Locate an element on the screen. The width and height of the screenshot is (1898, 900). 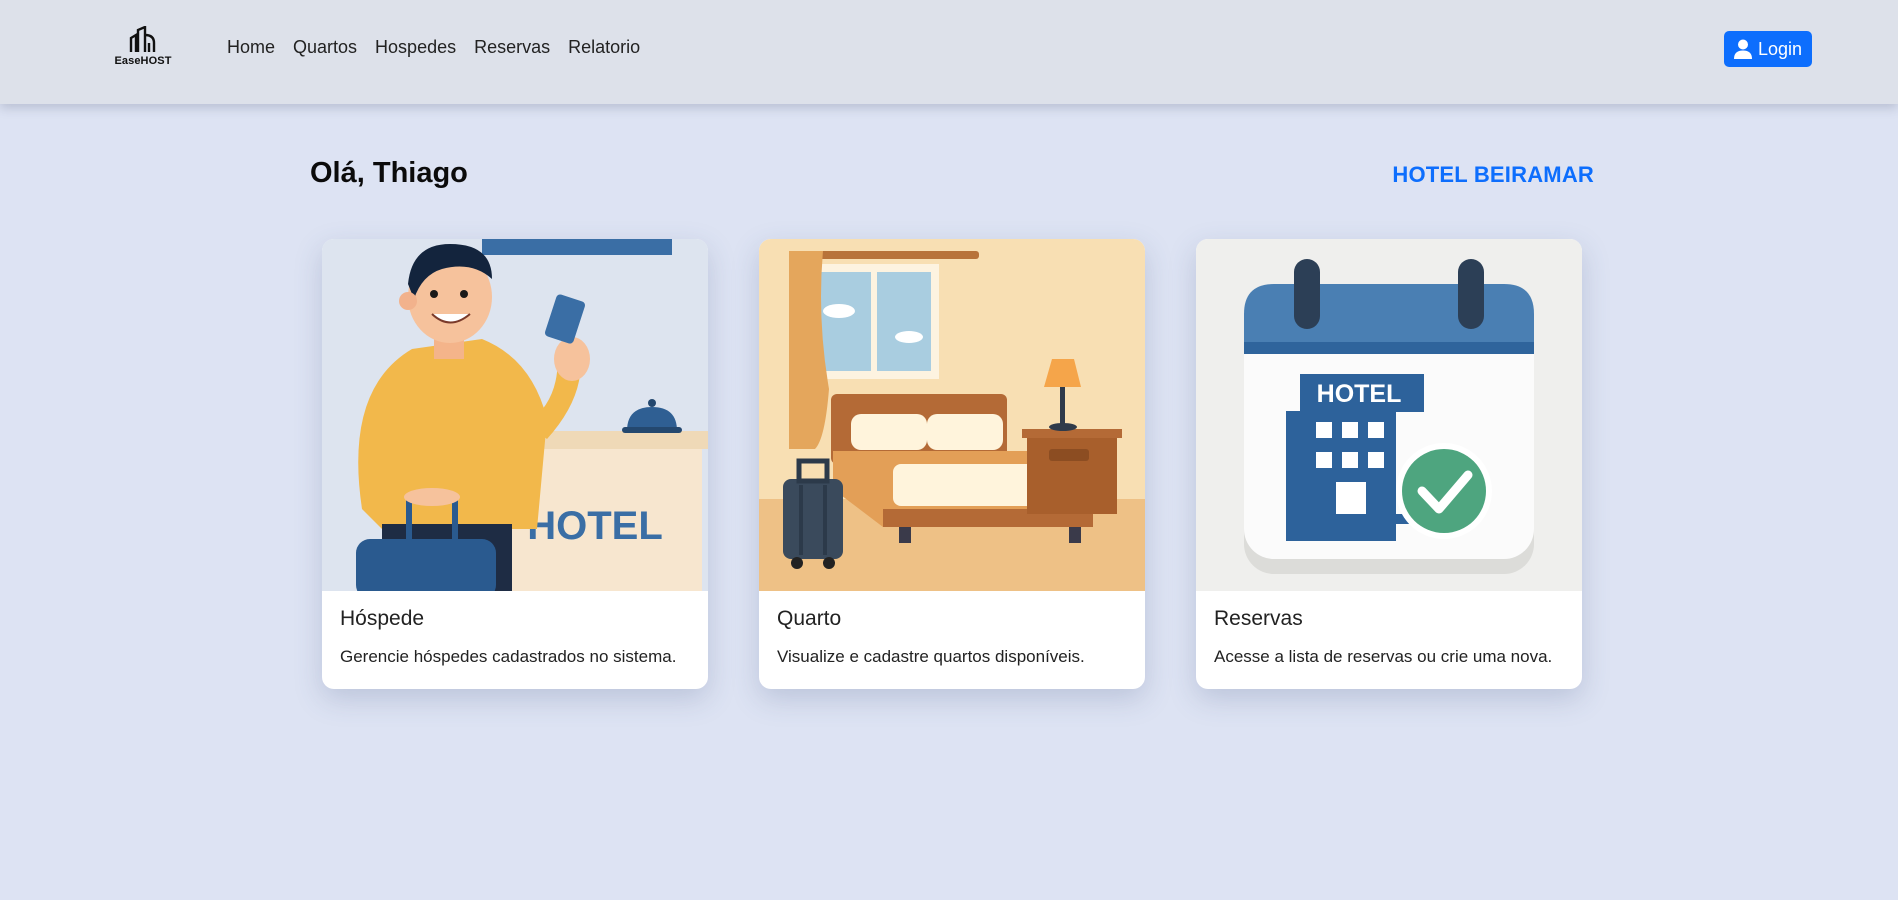
nav-link-home: Home is located at coordinates (251, 47).